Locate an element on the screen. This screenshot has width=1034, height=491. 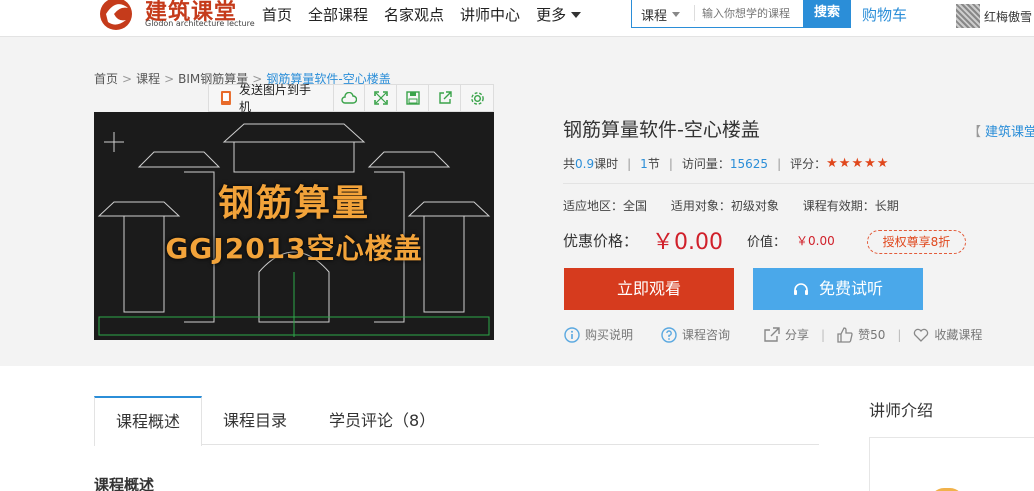
divider is located at coordinates (798, 183).